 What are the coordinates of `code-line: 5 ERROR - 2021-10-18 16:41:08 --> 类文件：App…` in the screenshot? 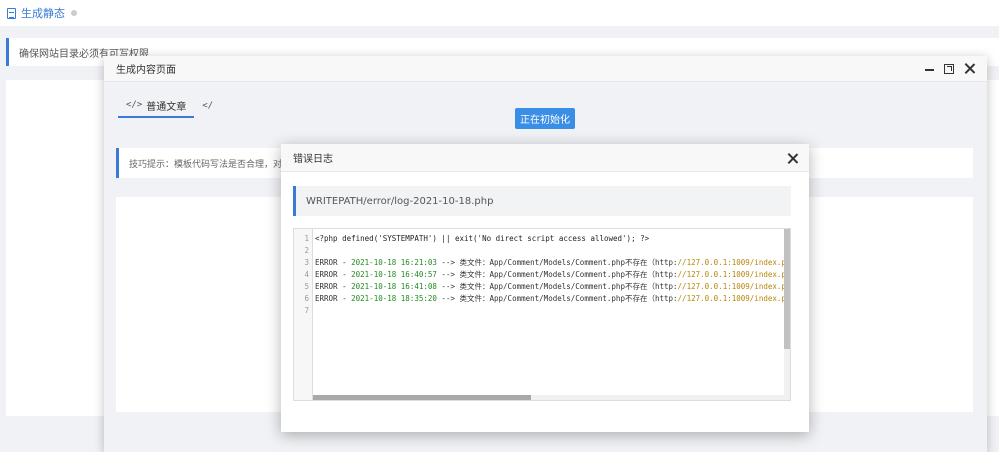 It's located at (539, 287).